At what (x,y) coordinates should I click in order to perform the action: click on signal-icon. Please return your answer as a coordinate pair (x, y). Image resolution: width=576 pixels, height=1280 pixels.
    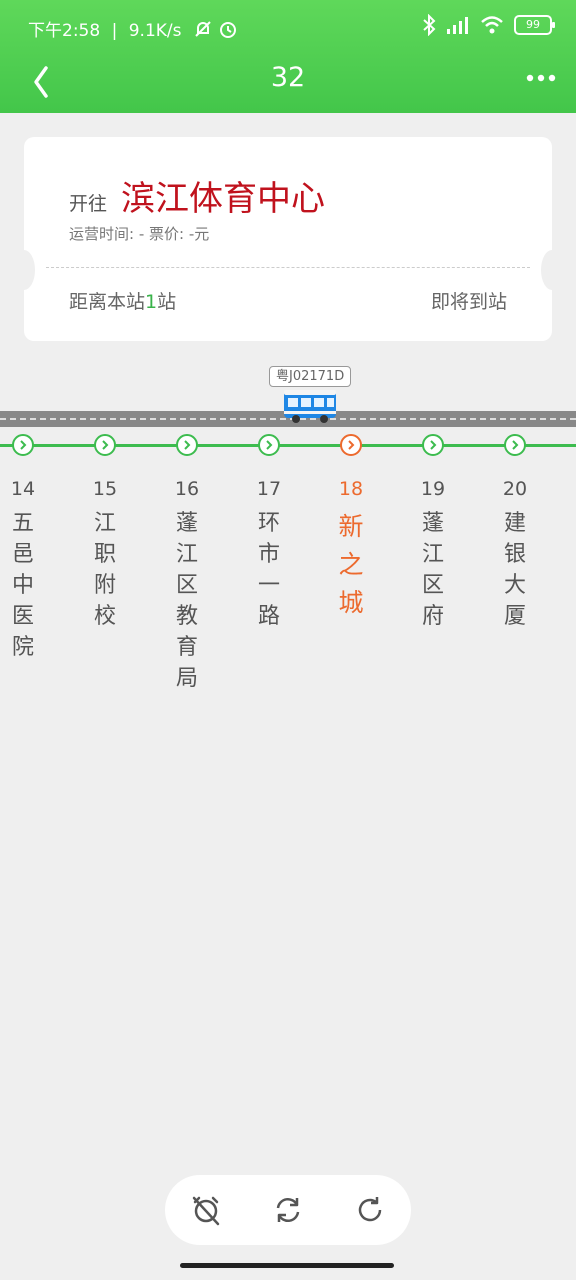
    Looking at the image, I should click on (457, 25).